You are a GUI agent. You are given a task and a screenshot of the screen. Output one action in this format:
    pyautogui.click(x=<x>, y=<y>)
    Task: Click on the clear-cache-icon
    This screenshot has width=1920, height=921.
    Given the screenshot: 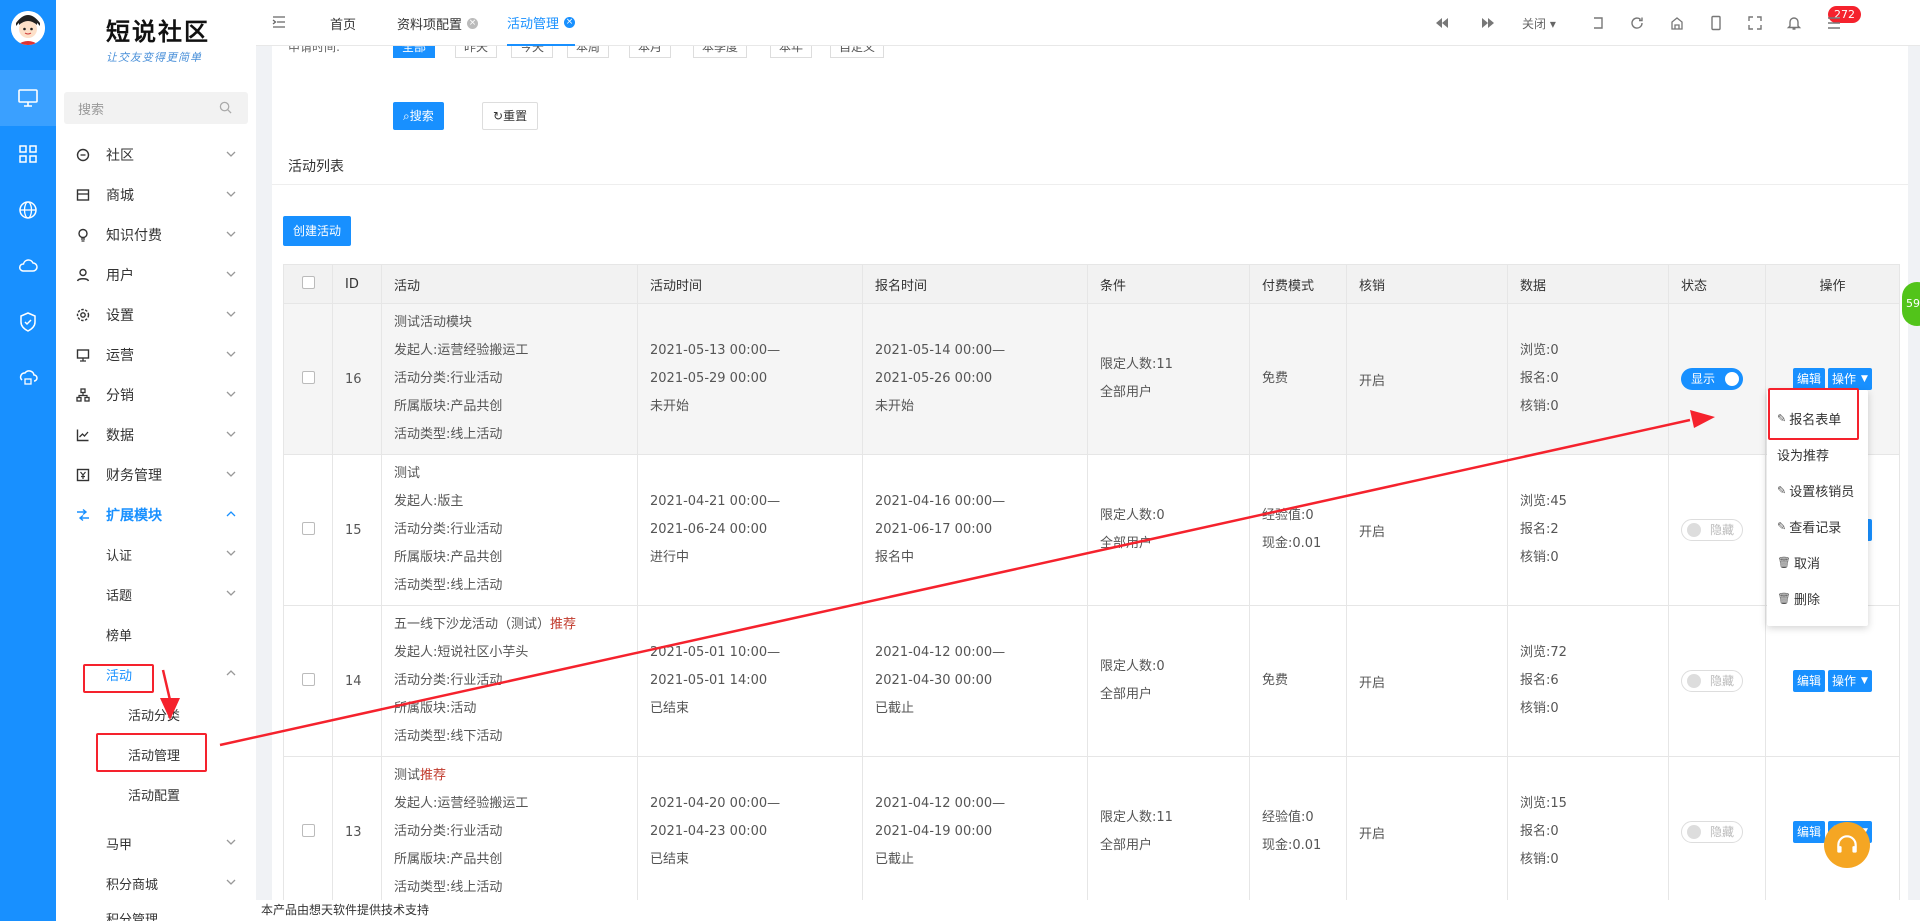 What is the action you would take?
    pyautogui.click(x=1677, y=23)
    